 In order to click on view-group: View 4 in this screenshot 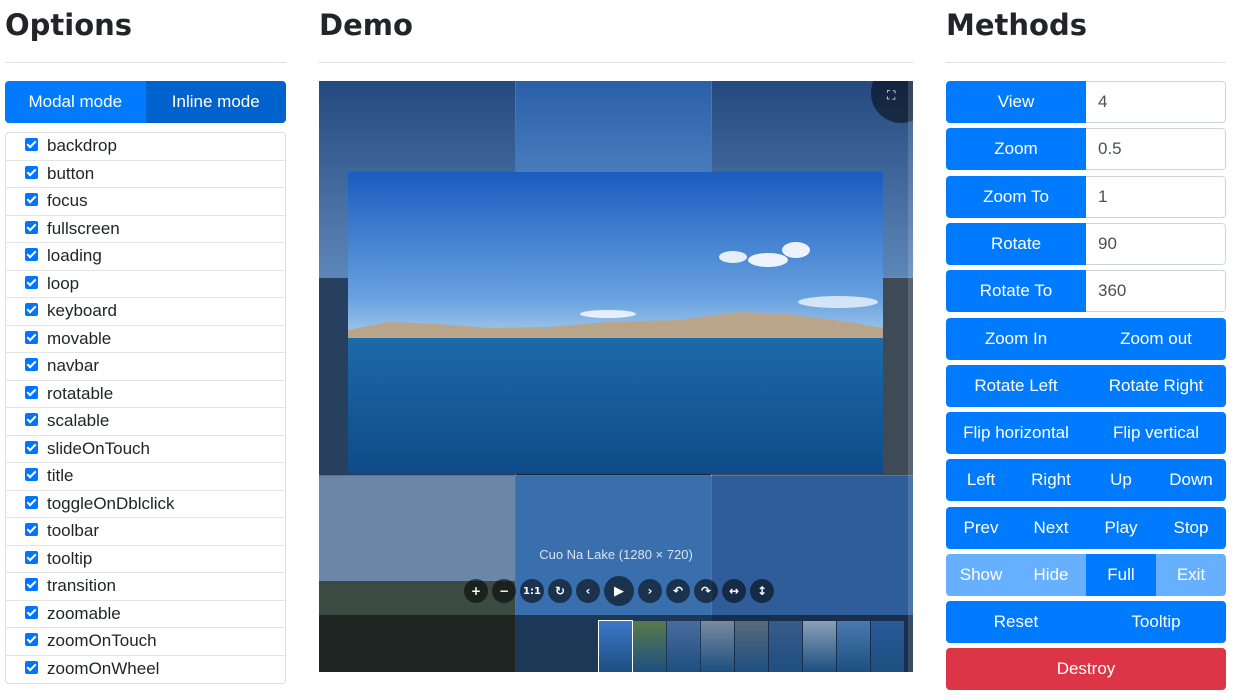, I will do `click(1086, 102)`.